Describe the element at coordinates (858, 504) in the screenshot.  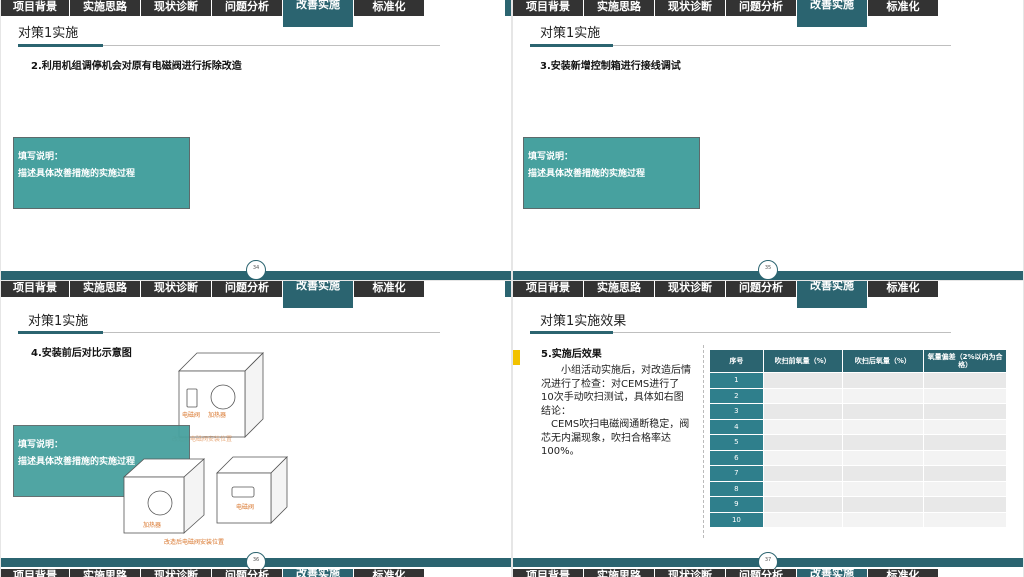
I see `table-row: 9` at that location.